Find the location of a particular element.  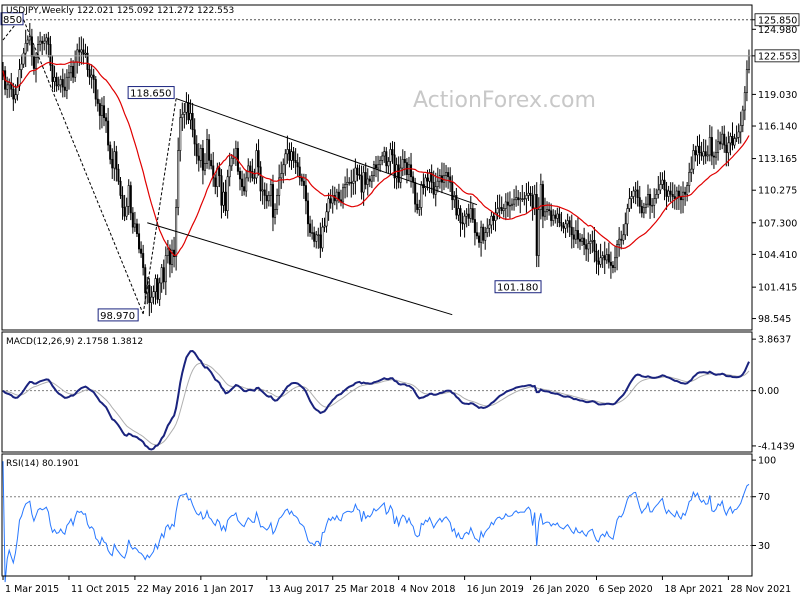

y-tick-label: 98.545 is located at coordinates (774, 319).